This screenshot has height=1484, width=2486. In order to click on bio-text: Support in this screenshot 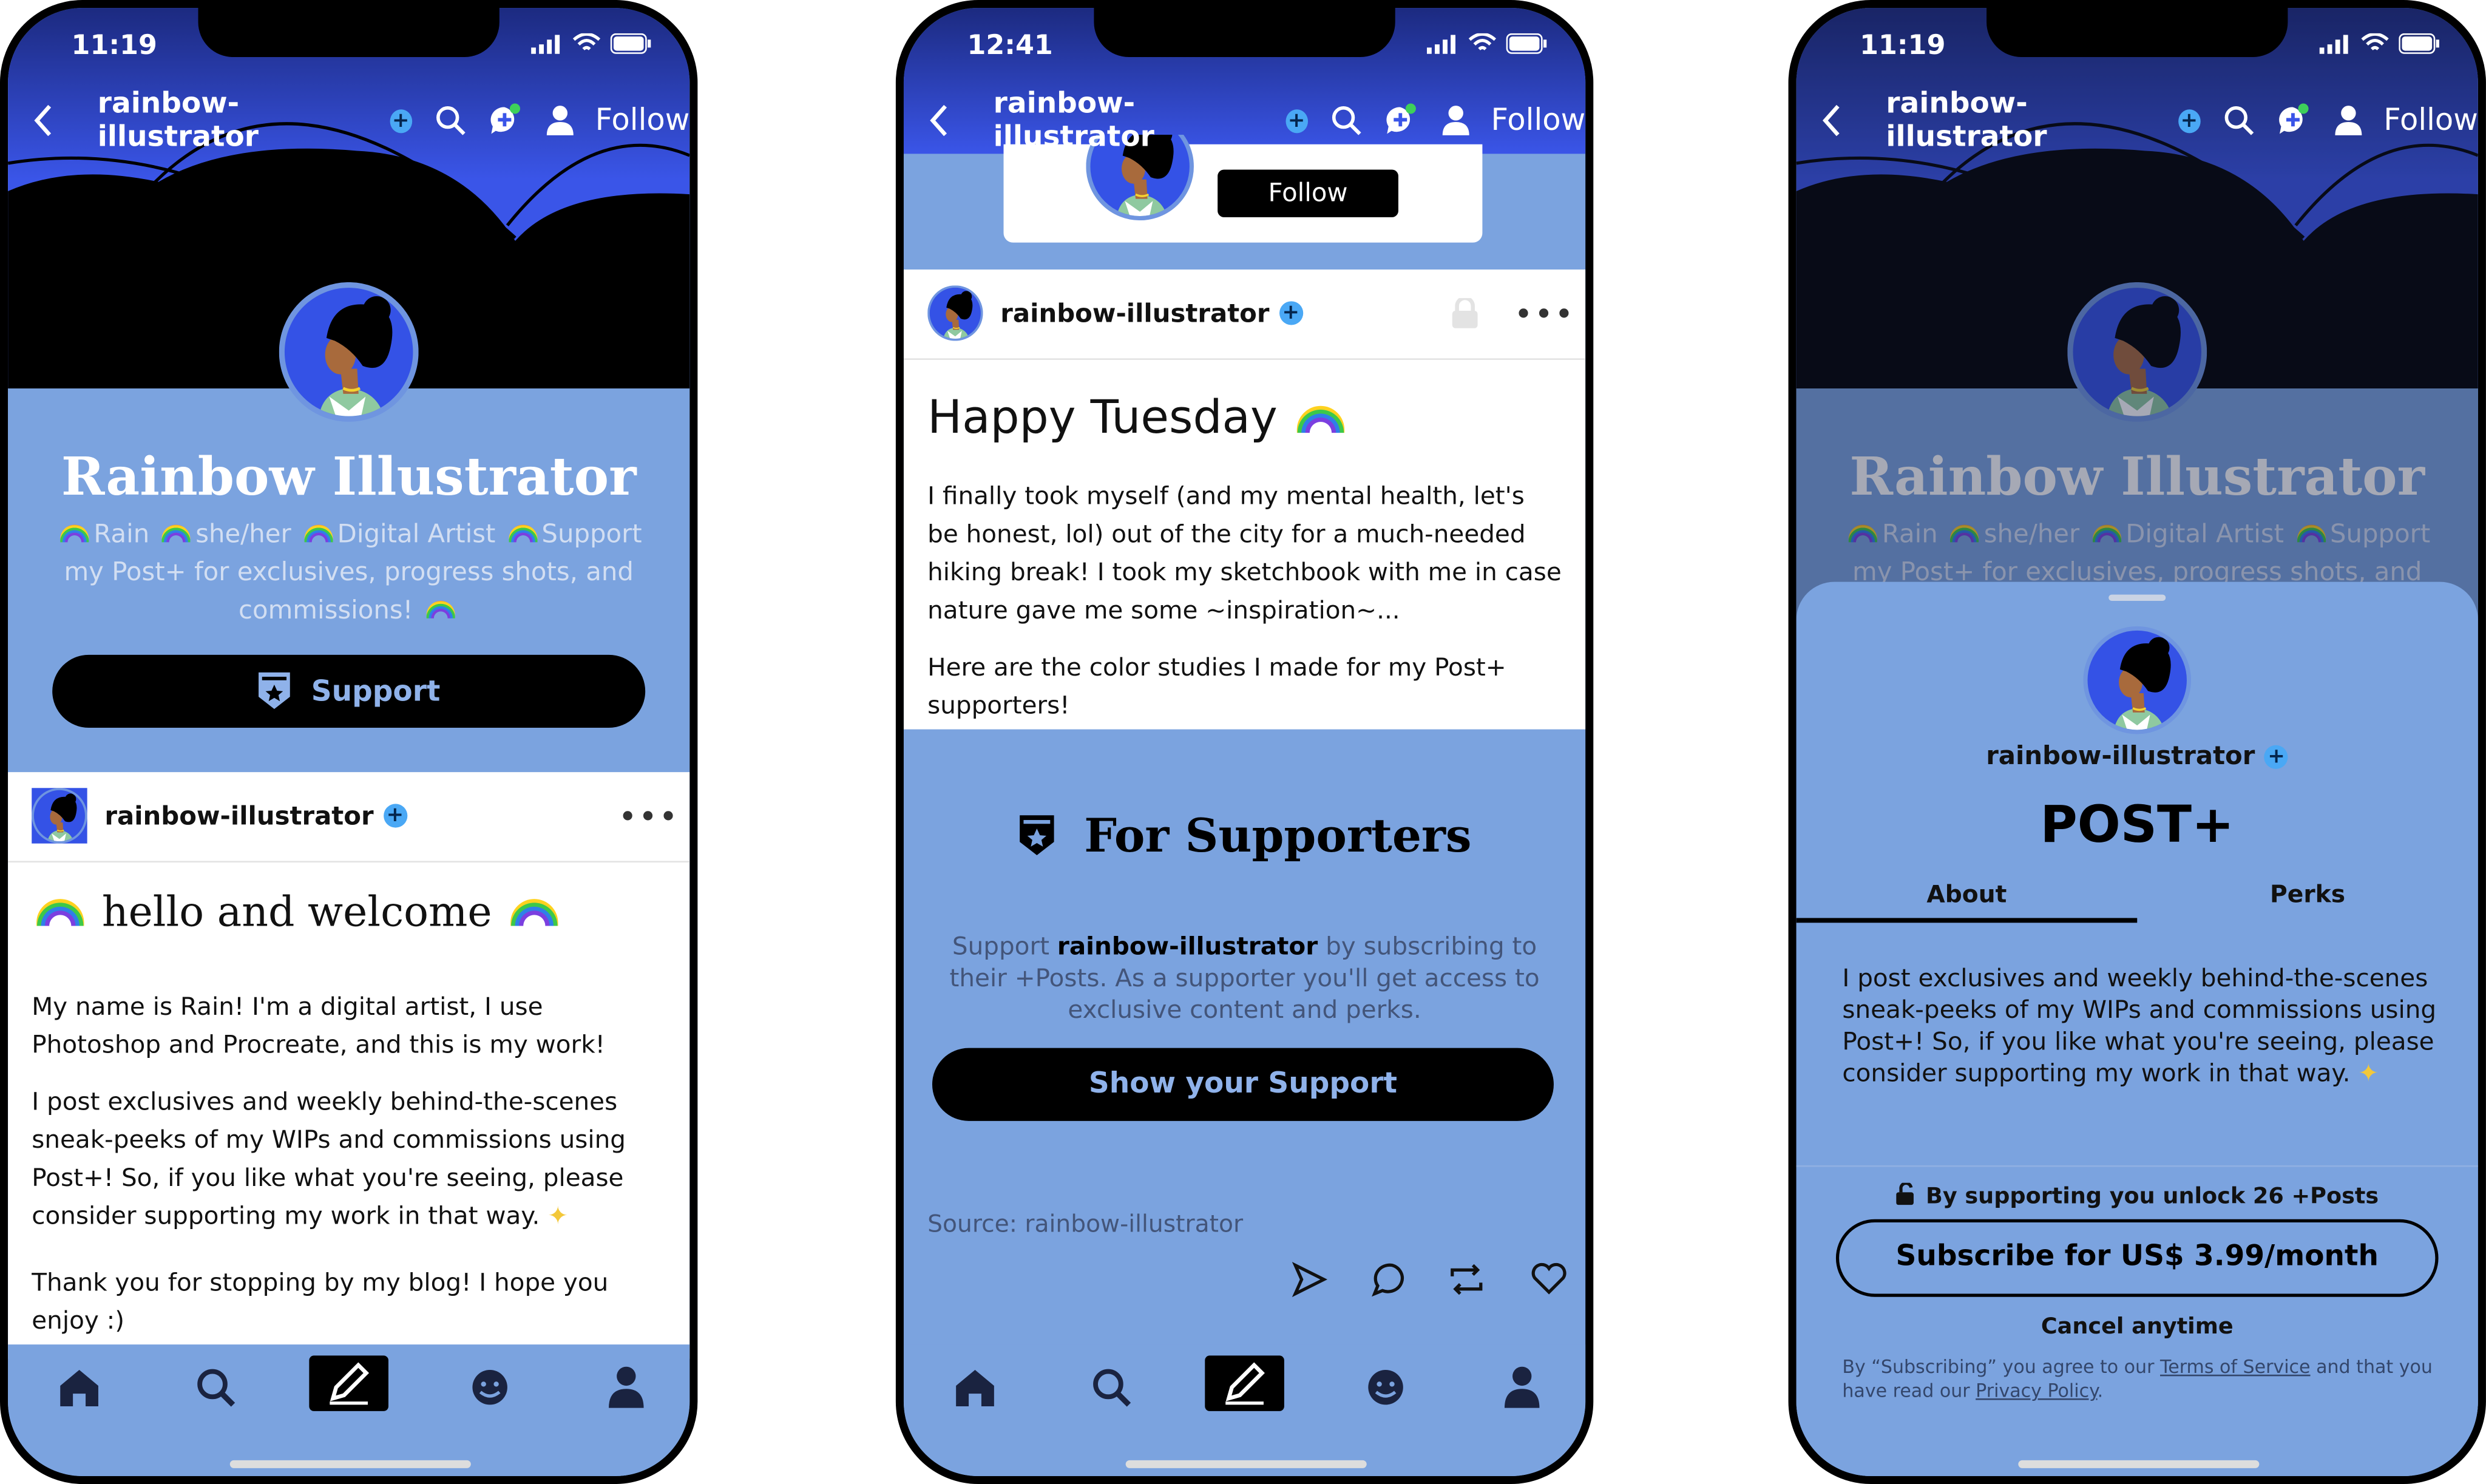, I will do `click(591, 533)`.